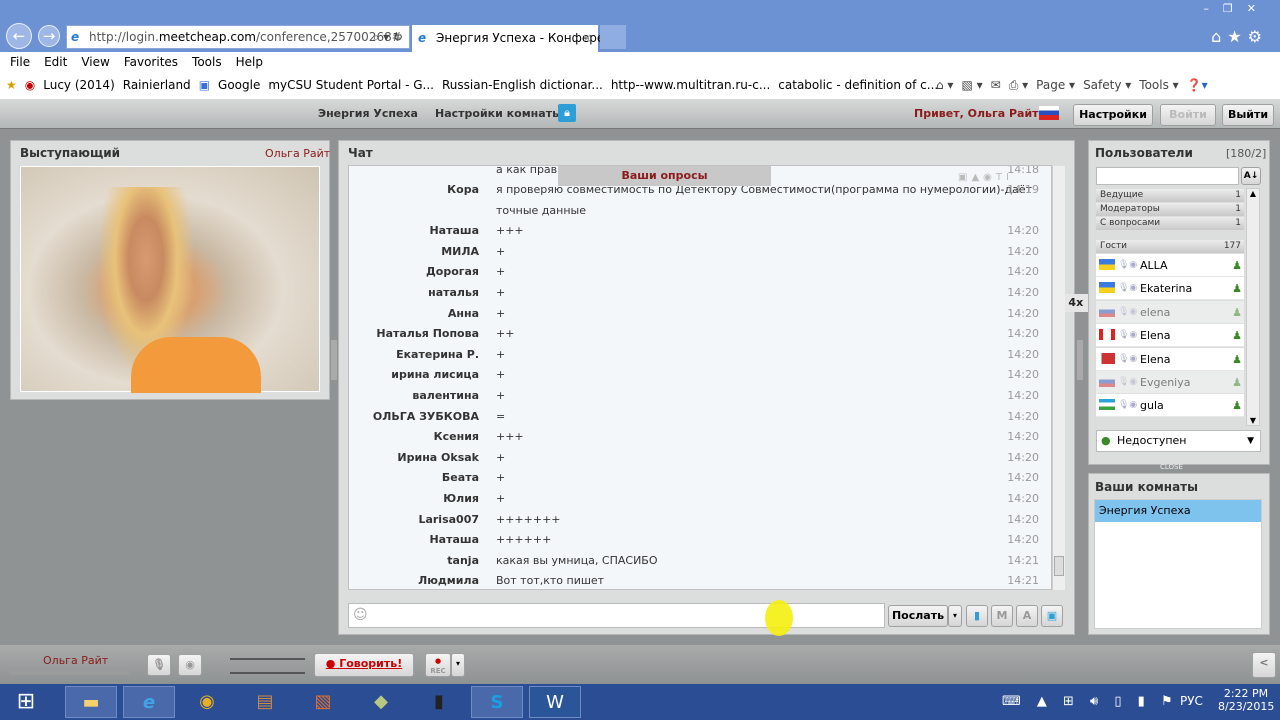 The height and width of the screenshot is (720, 1280). I want to click on skype-icon: S, so click(497, 702).